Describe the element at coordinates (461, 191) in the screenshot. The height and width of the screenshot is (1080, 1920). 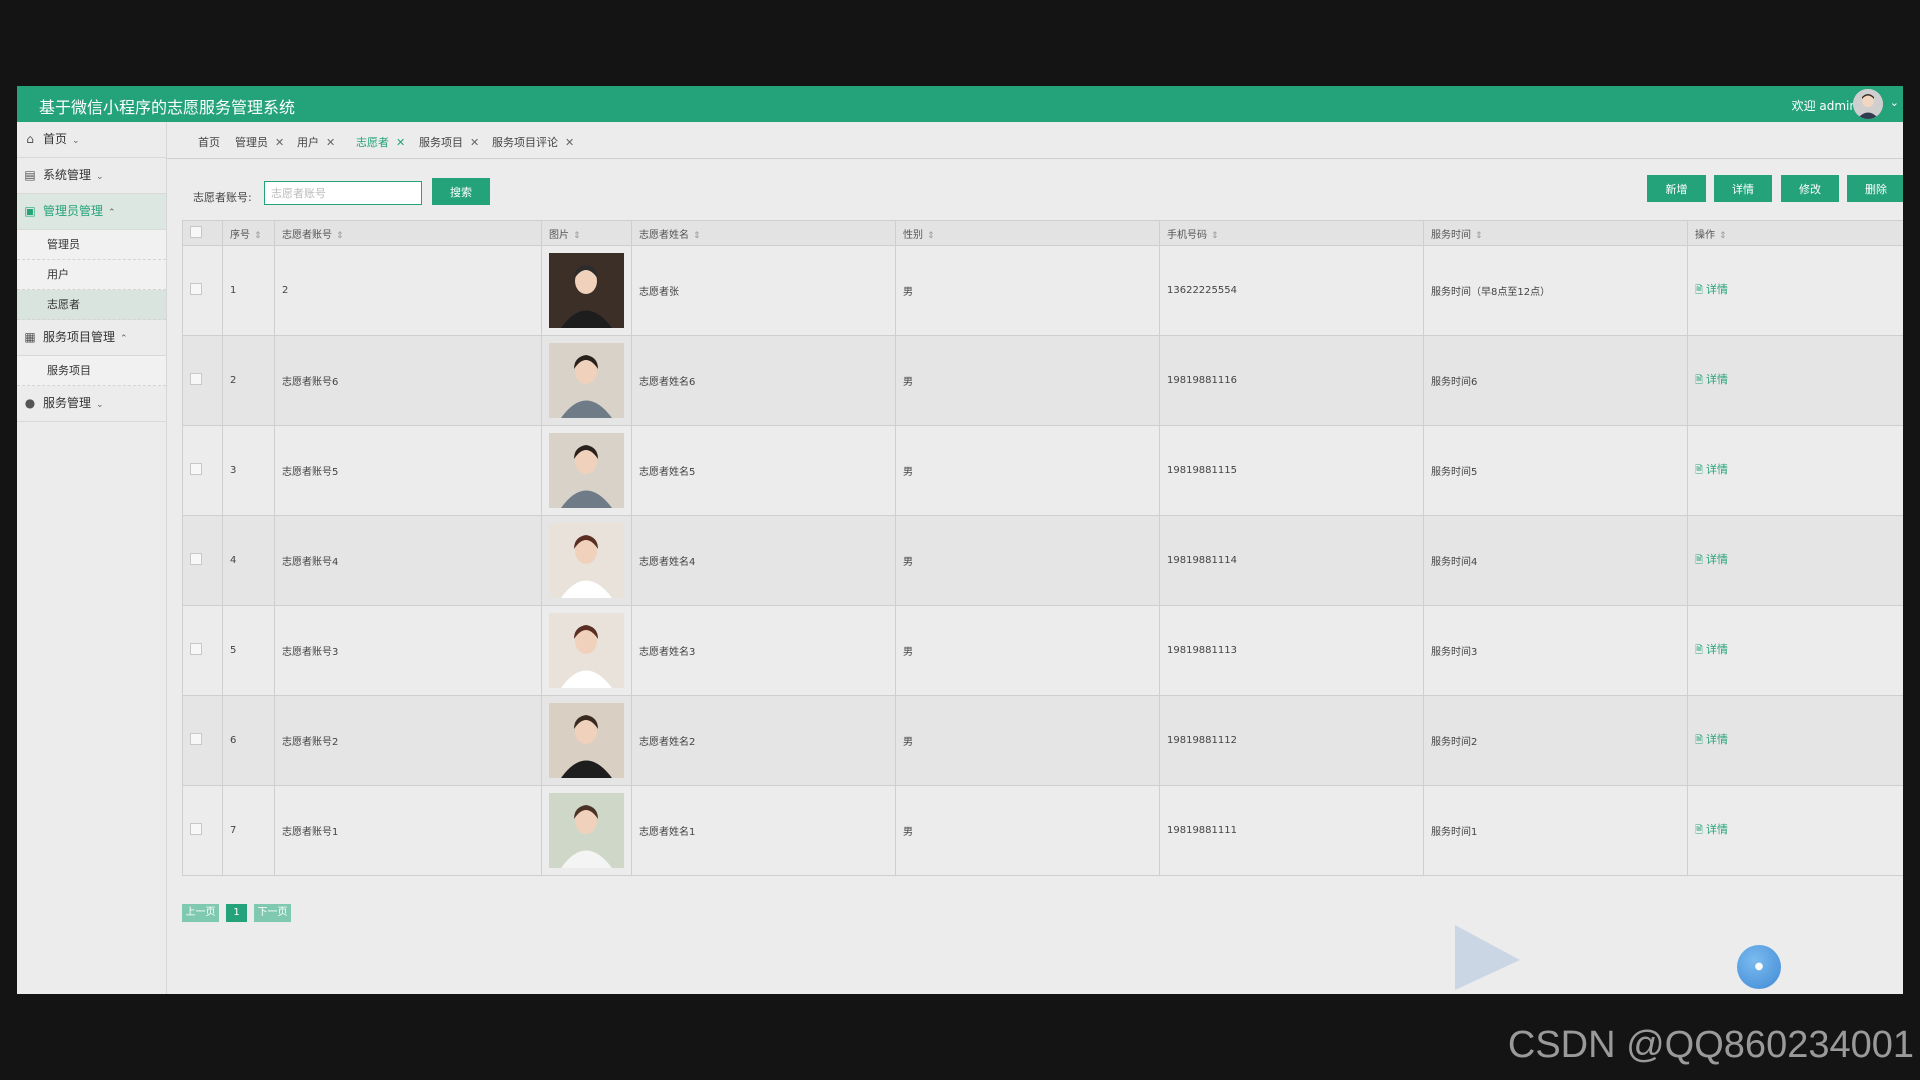
I see `search-button: 搜索` at that location.